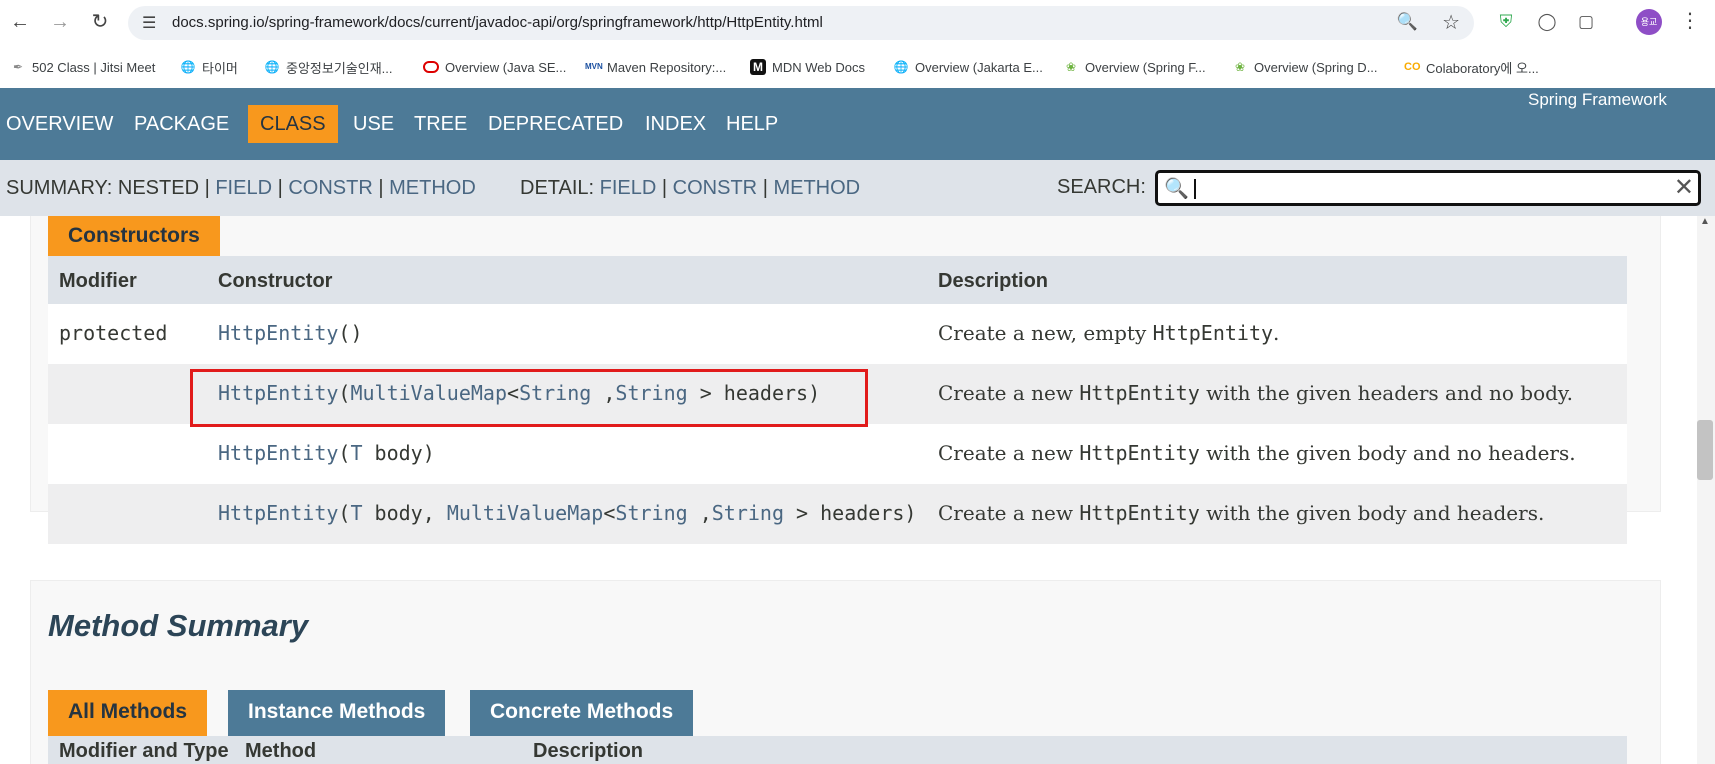 This screenshot has width=1715, height=764. I want to click on nav-overview: OVERVIEW, so click(59, 124).